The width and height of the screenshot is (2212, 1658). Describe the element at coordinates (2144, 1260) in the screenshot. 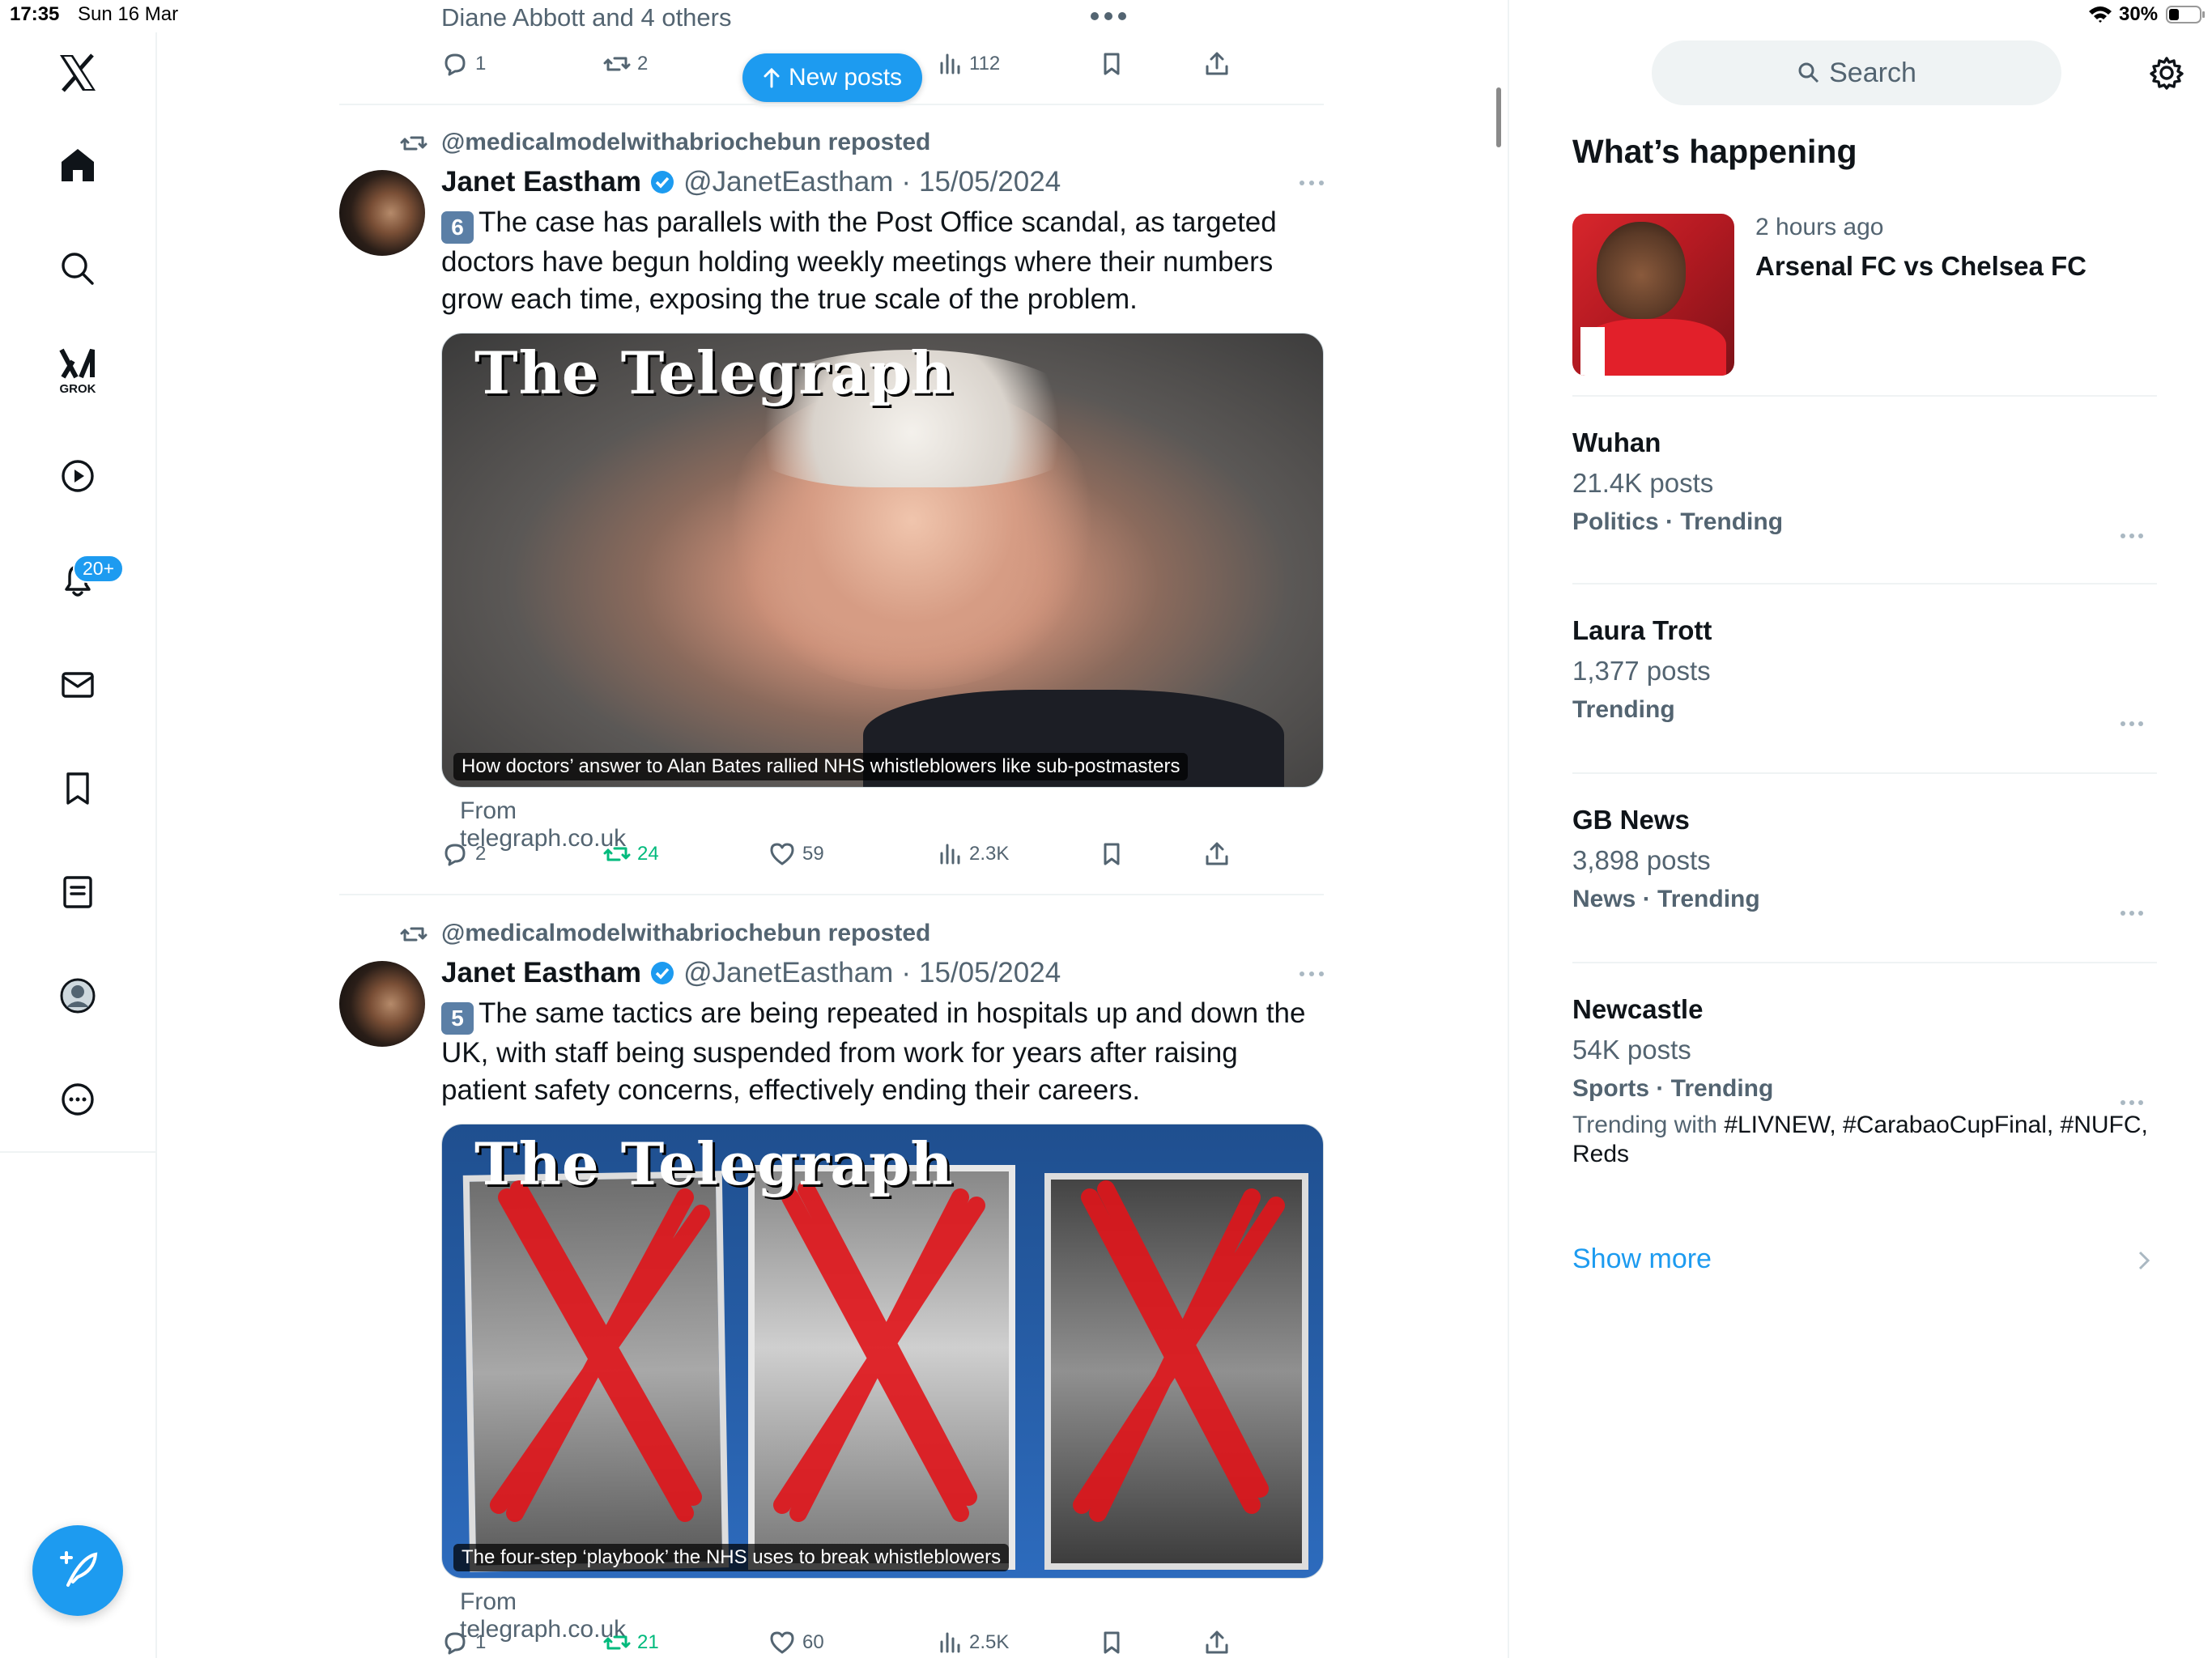

I see `chevron-right-icon` at that location.